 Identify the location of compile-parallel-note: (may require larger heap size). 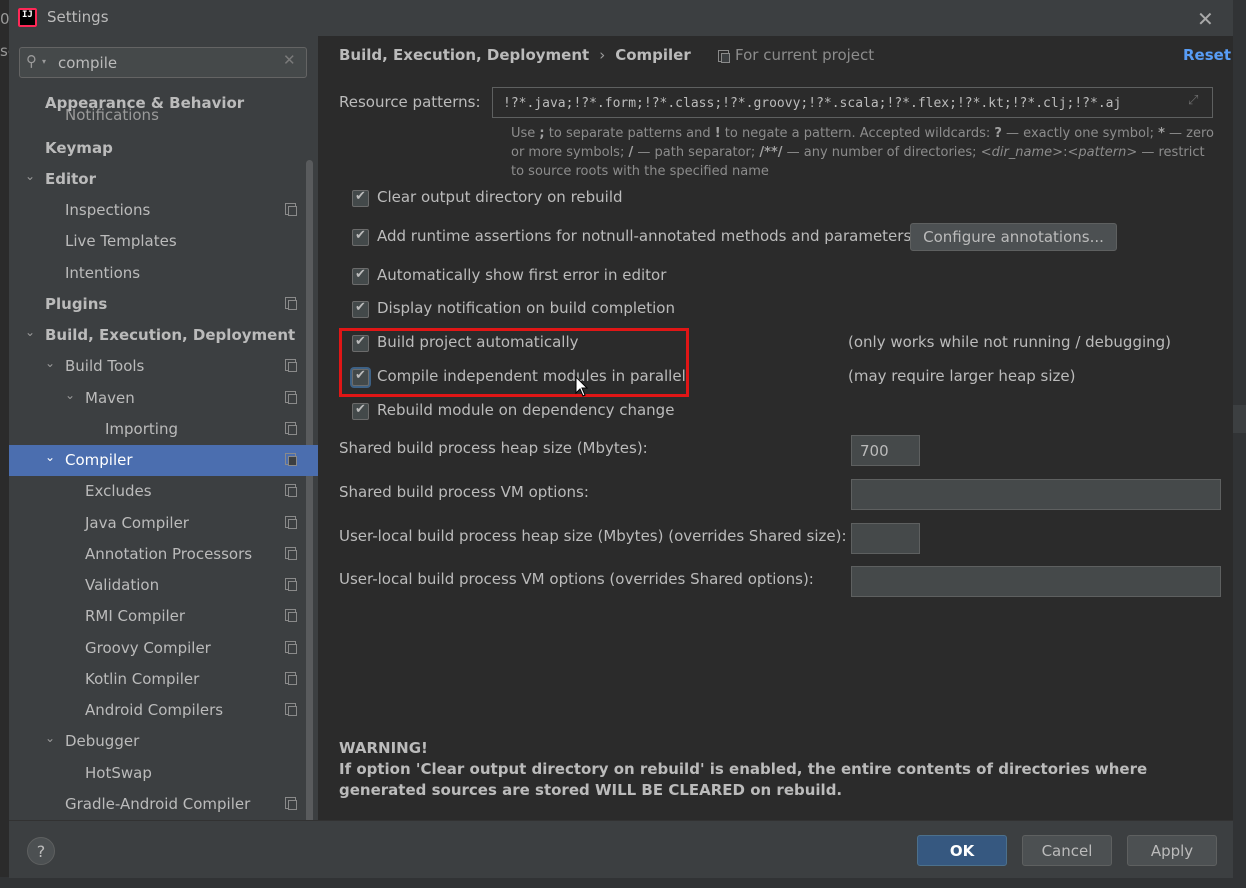
(962, 376).